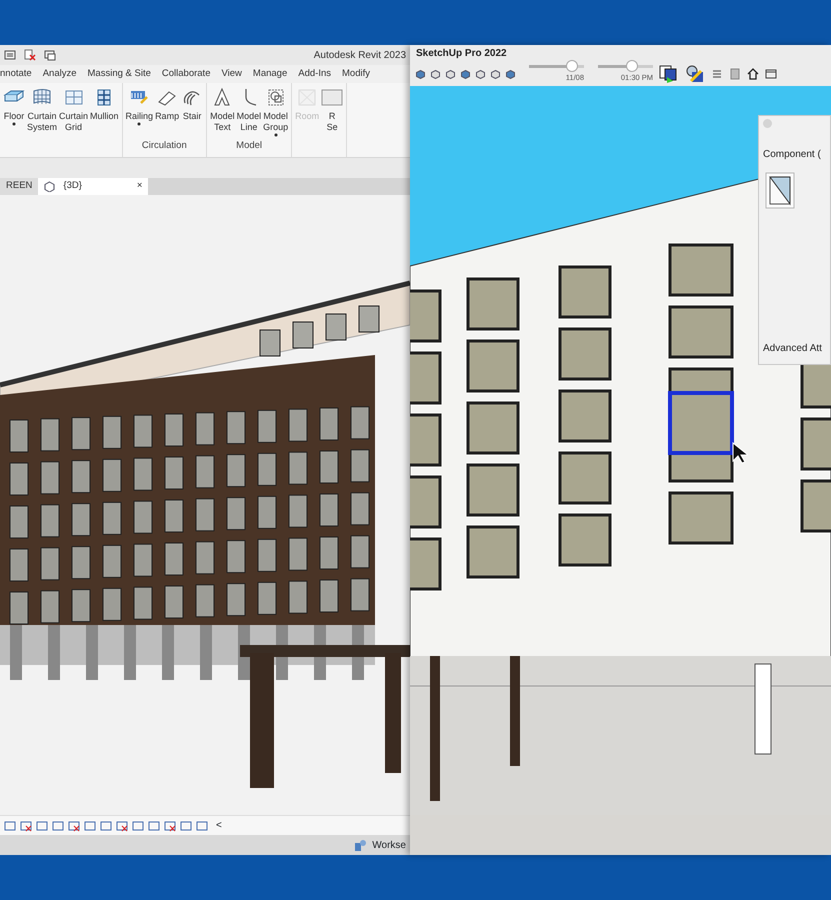  I want to click on close-views-icon, so click(30, 55).